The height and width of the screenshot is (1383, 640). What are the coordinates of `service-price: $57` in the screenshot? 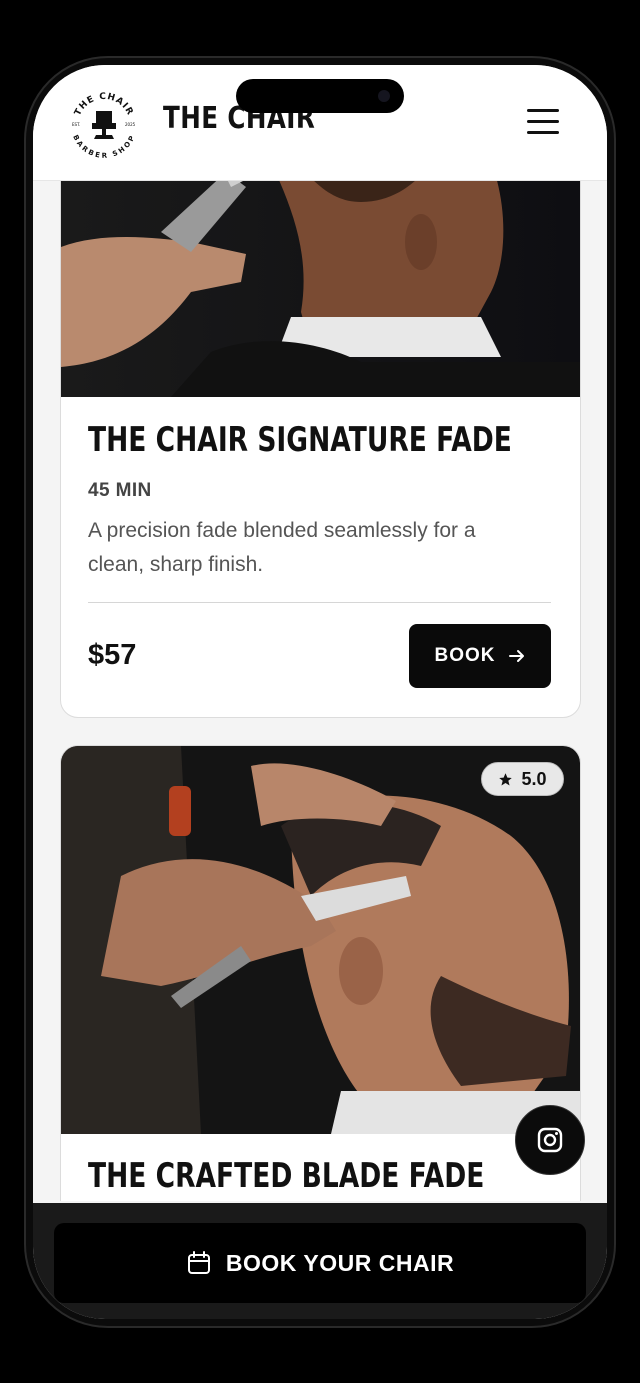 It's located at (112, 655).